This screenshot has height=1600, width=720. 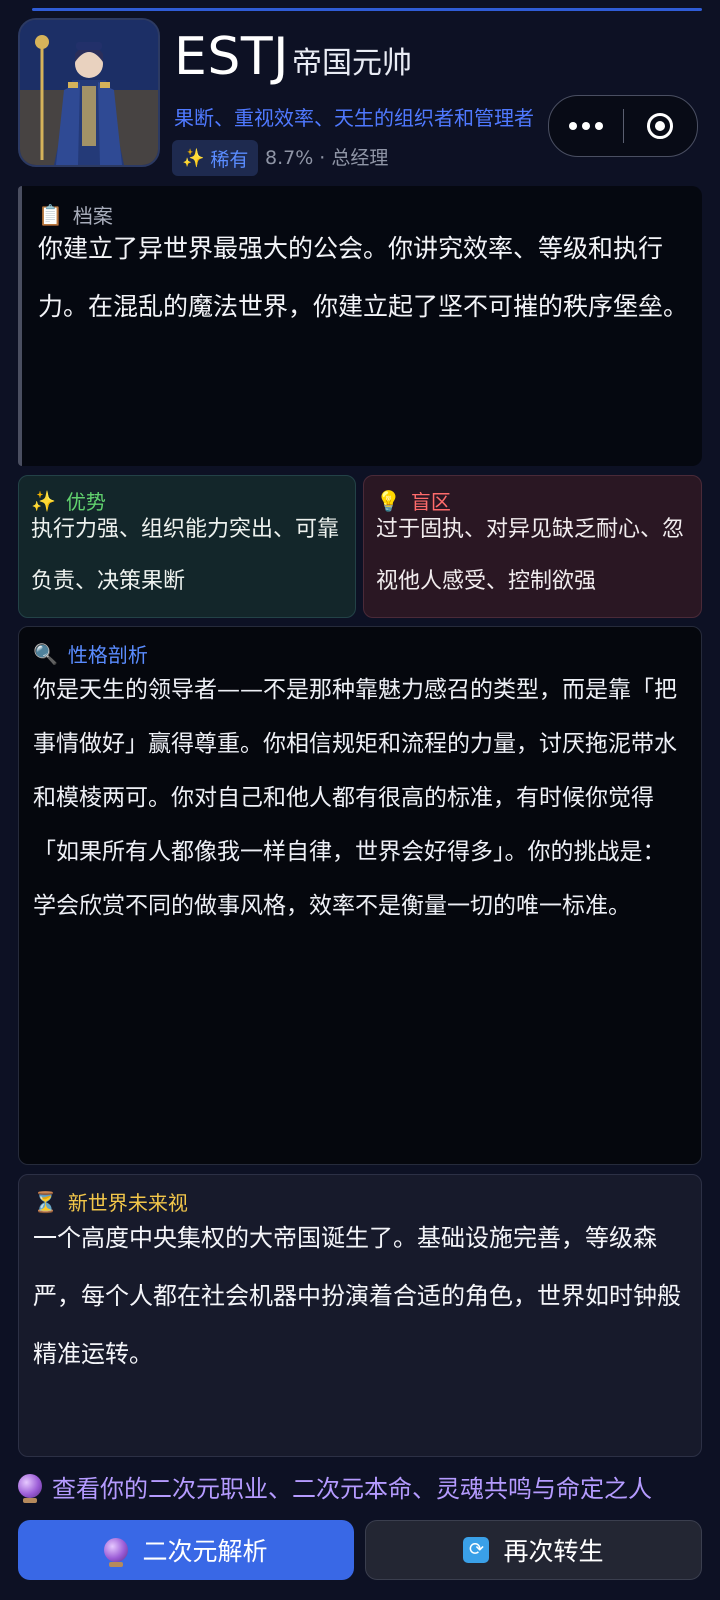 I want to click on strengths-text: 执行力强、组织能力突出、可靠负责、决策果断, so click(x=185, y=555).